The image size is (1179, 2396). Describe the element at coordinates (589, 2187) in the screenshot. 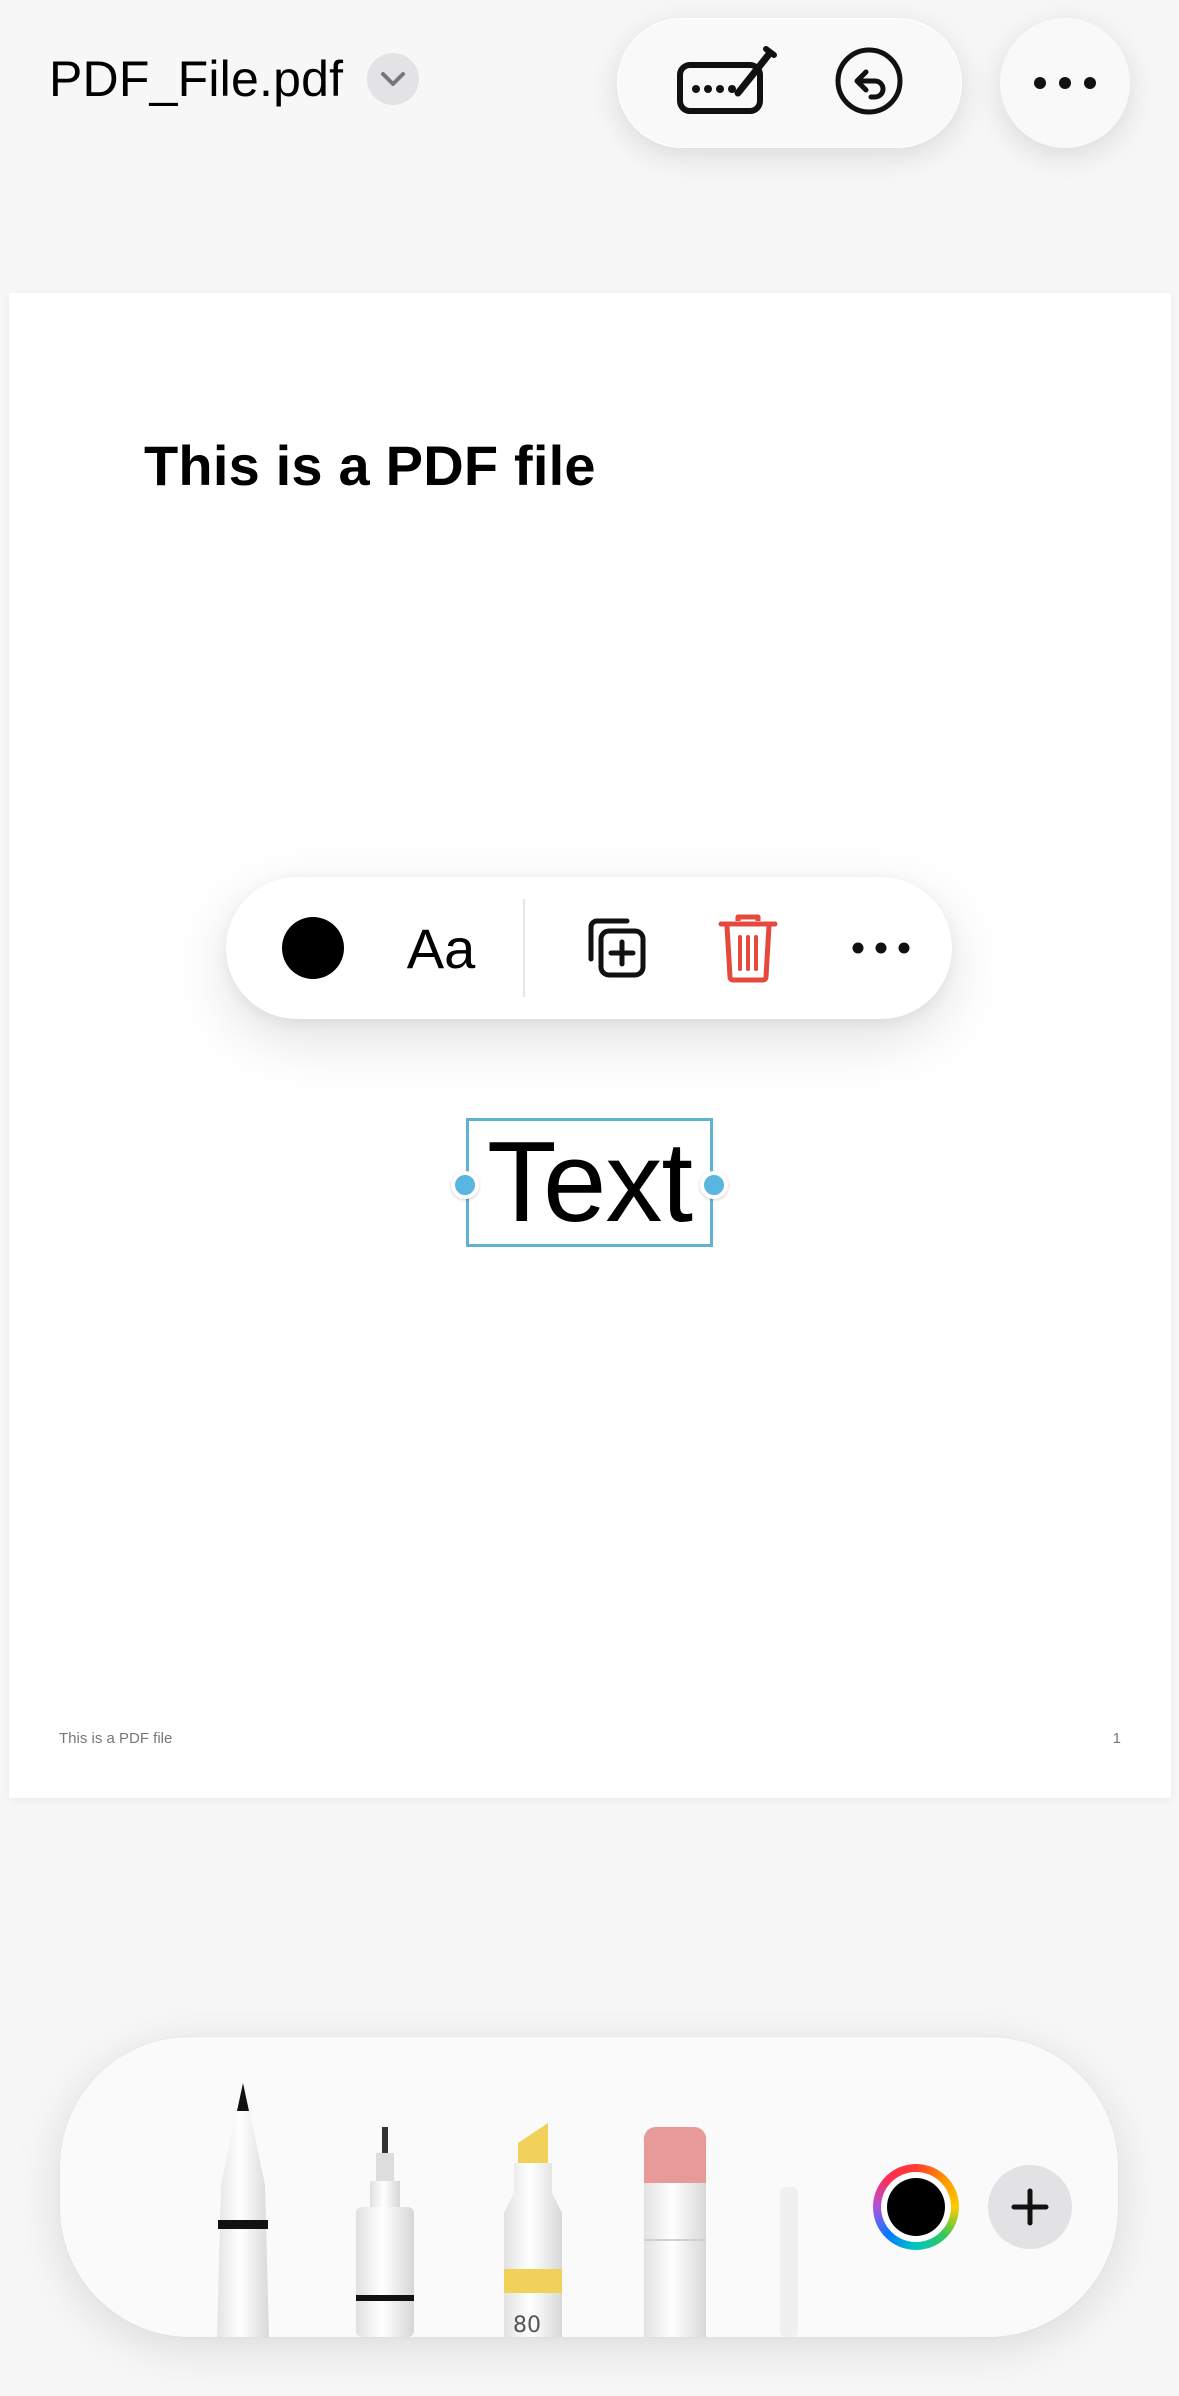

I see `tool-palette: 80` at that location.